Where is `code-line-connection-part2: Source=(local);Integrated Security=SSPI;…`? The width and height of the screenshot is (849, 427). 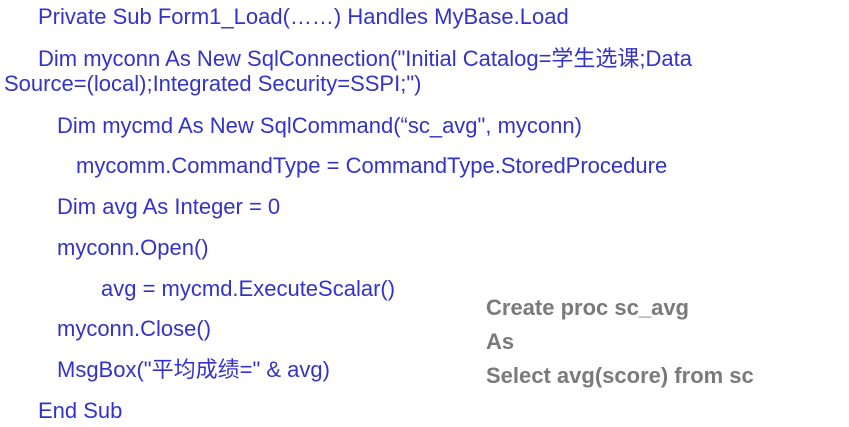
code-line-connection-part2: Source=(local);Integrated Security=SSPI;… is located at coordinates (213, 83).